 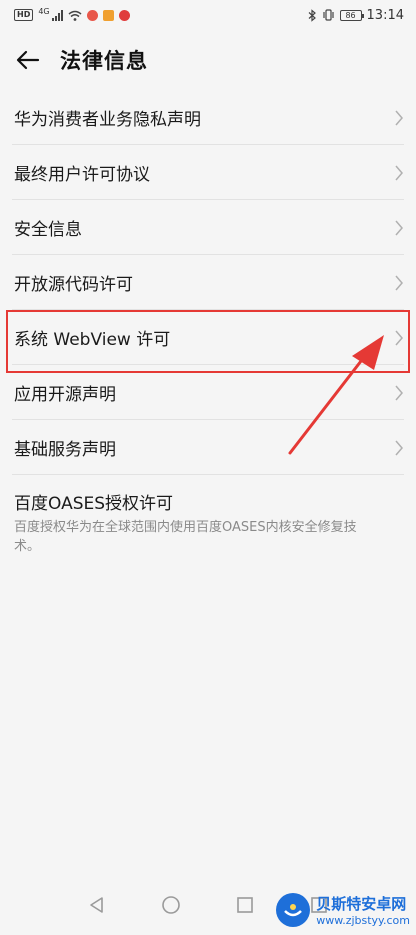 What do you see at coordinates (336, 395) in the screenshot?
I see `annotation-arrow-icon` at bounding box center [336, 395].